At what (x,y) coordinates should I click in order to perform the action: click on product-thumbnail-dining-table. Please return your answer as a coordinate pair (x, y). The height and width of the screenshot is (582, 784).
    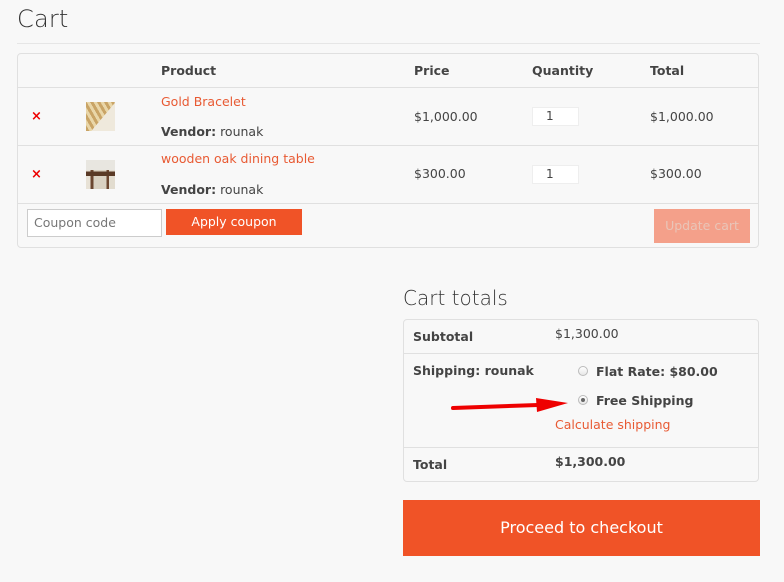
    Looking at the image, I should click on (100, 174).